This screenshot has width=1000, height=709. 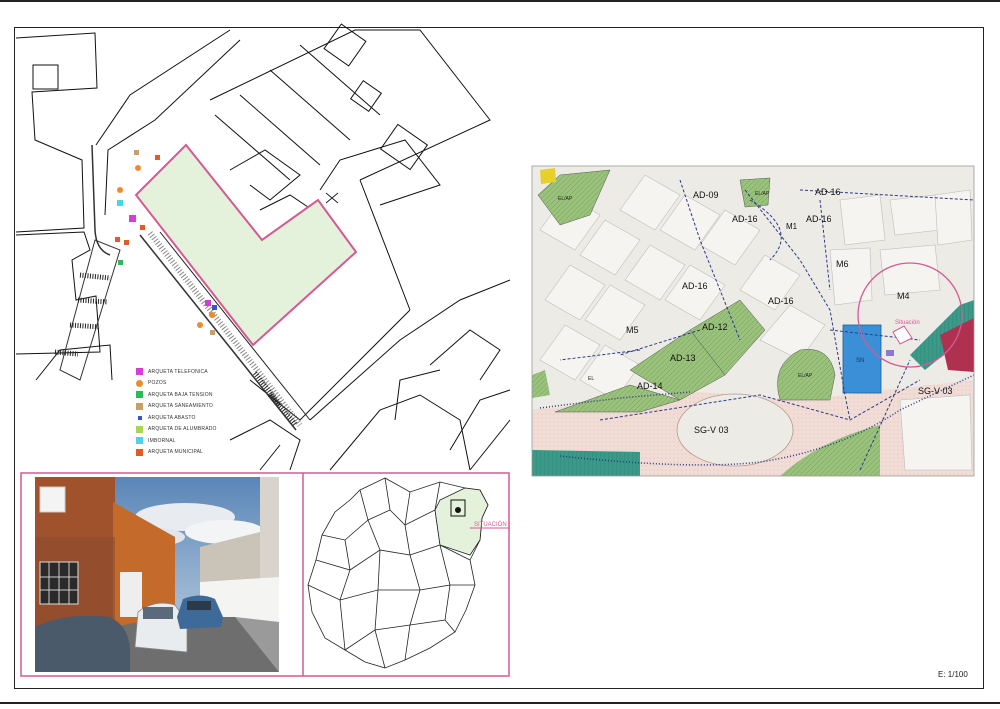 What do you see at coordinates (953, 674) in the screenshot?
I see `scale-label: E: 1/100` at bounding box center [953, 674].